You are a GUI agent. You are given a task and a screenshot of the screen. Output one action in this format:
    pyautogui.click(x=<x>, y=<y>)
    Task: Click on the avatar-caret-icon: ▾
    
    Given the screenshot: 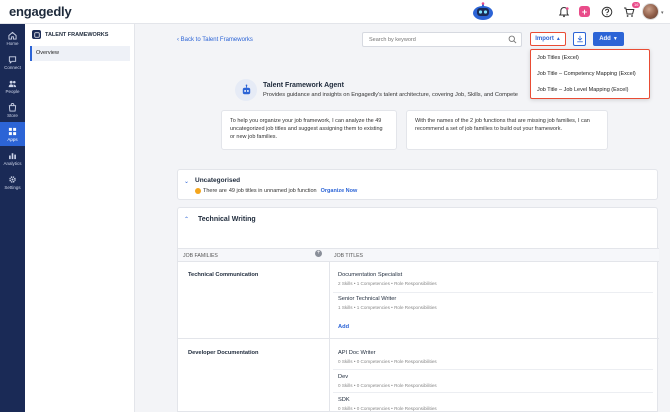 What is the action you would take?
    pyautogui.click(x=662, y=13)
    